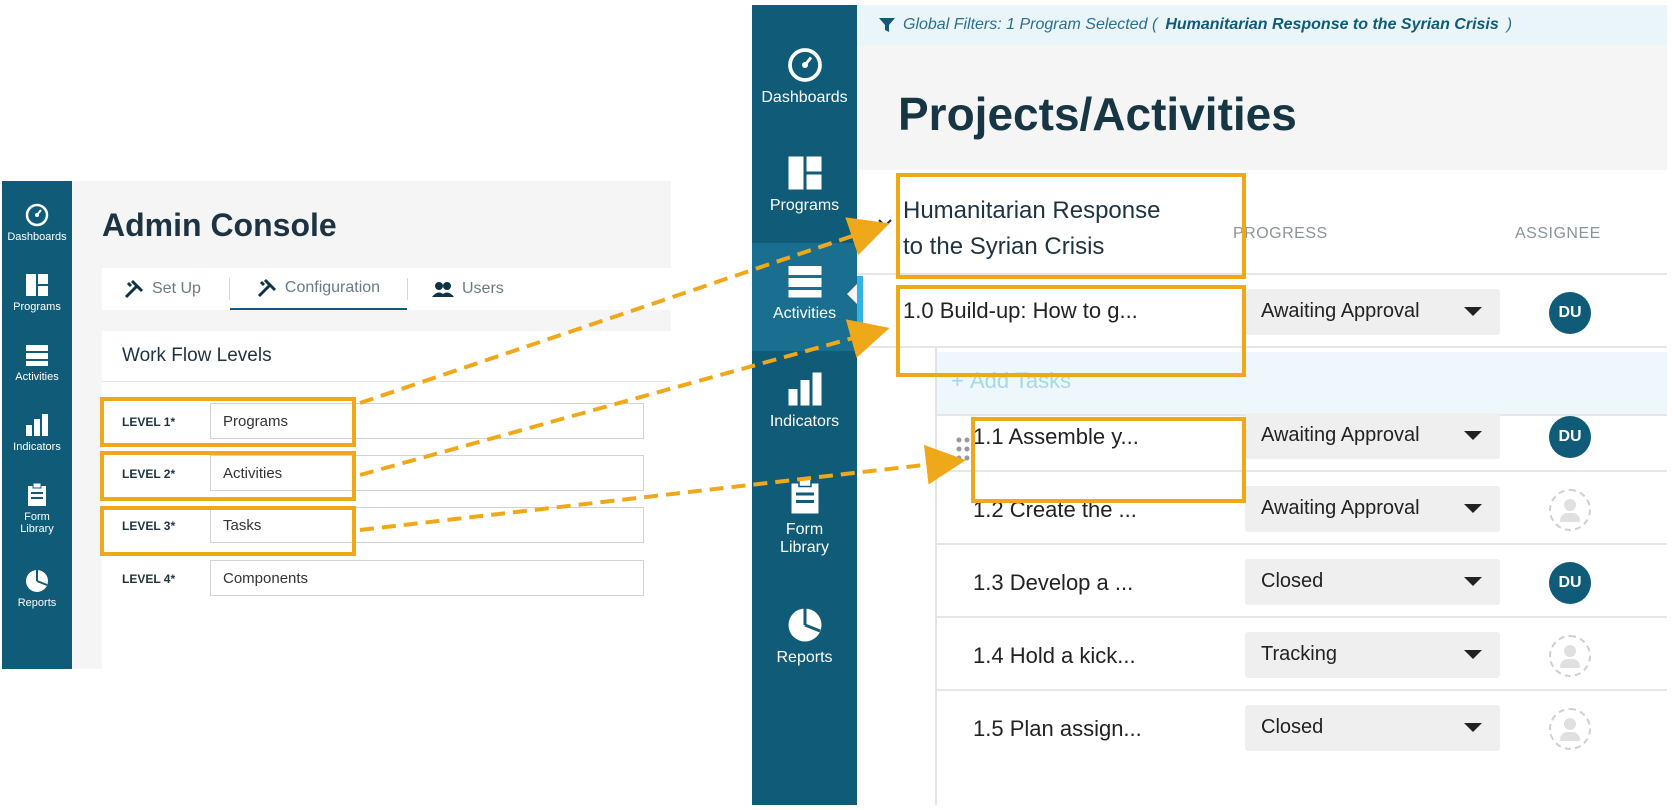  What do you see at coordinates (662, 488) in the screenshot?
I see `arrow-level3-to-task` at bounding box center [662, 488].